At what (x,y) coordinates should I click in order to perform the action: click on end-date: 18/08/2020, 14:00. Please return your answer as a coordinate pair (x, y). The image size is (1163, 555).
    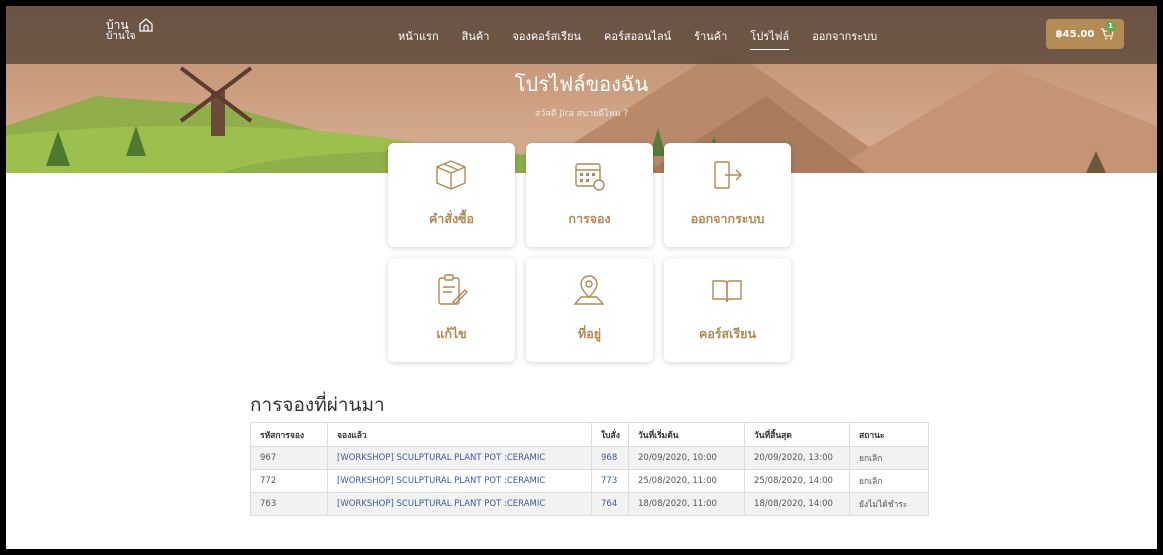
    Looking at the image, I should click on (797, 504).